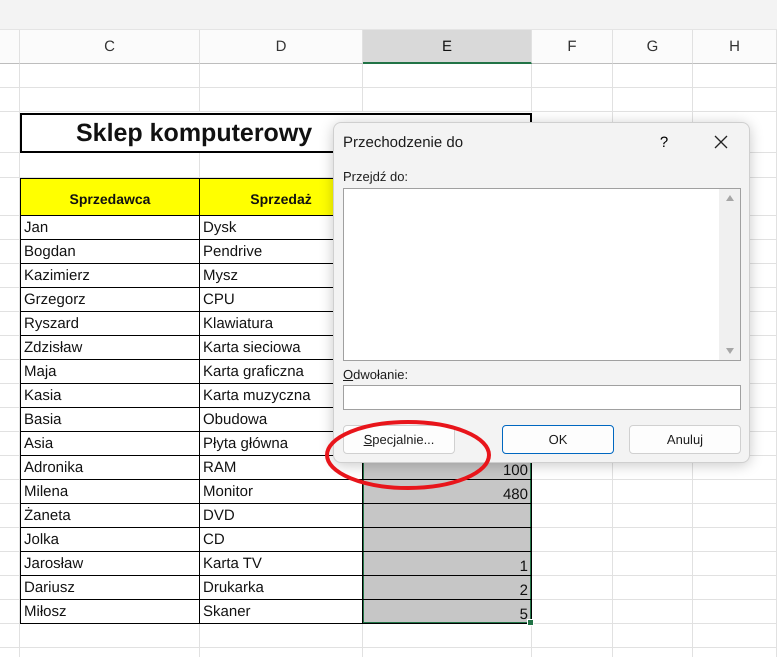 The image size is (777, 657). I want to click on table-cell: Jolka, so click(110, 540).